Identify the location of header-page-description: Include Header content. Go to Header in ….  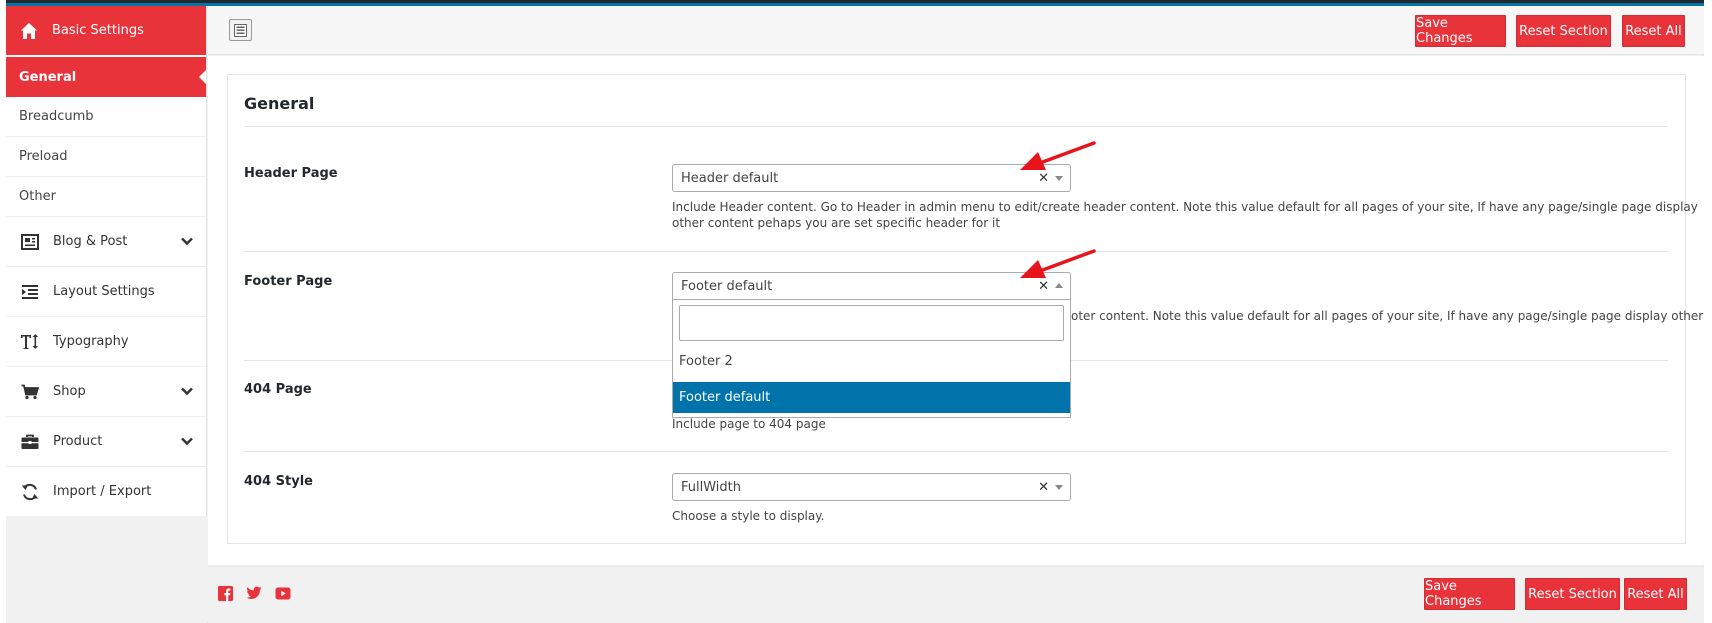
(1185, 215).